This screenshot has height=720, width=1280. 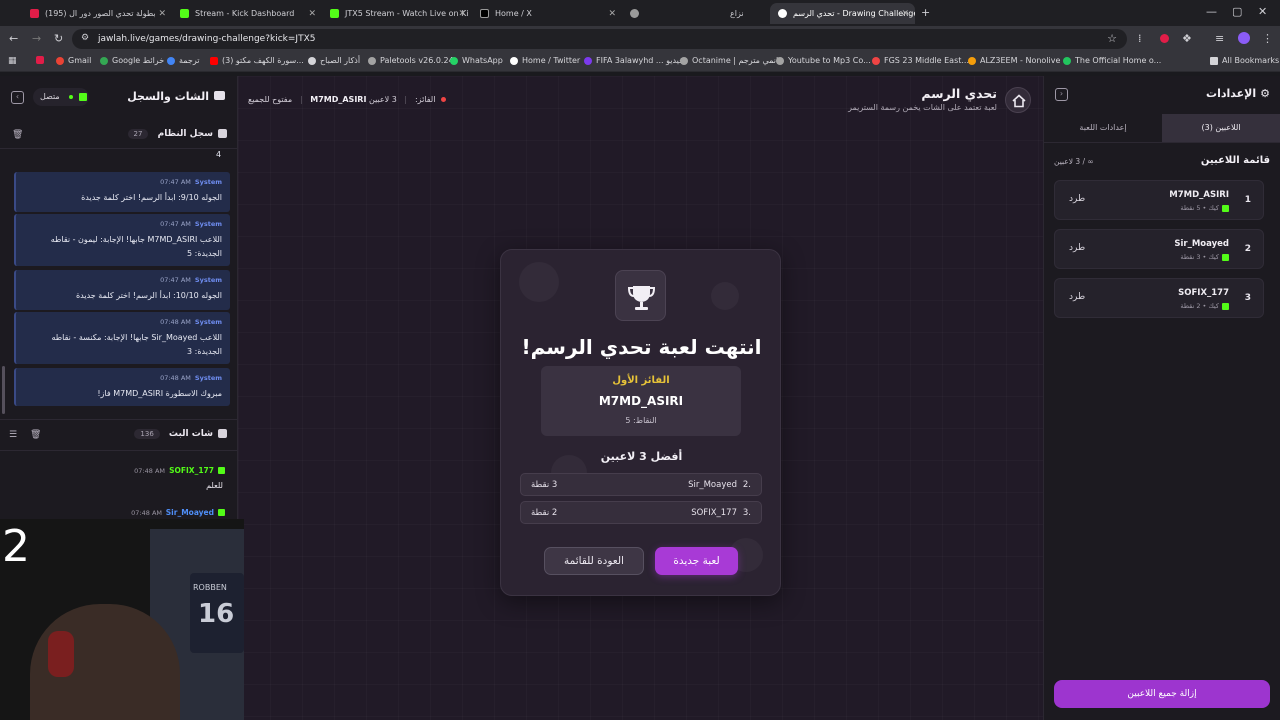 What do you see at coordinates (544, 485) in the screenshot?
I see `ranking-points: 3 نقطة` at bounding box center [544, 485].